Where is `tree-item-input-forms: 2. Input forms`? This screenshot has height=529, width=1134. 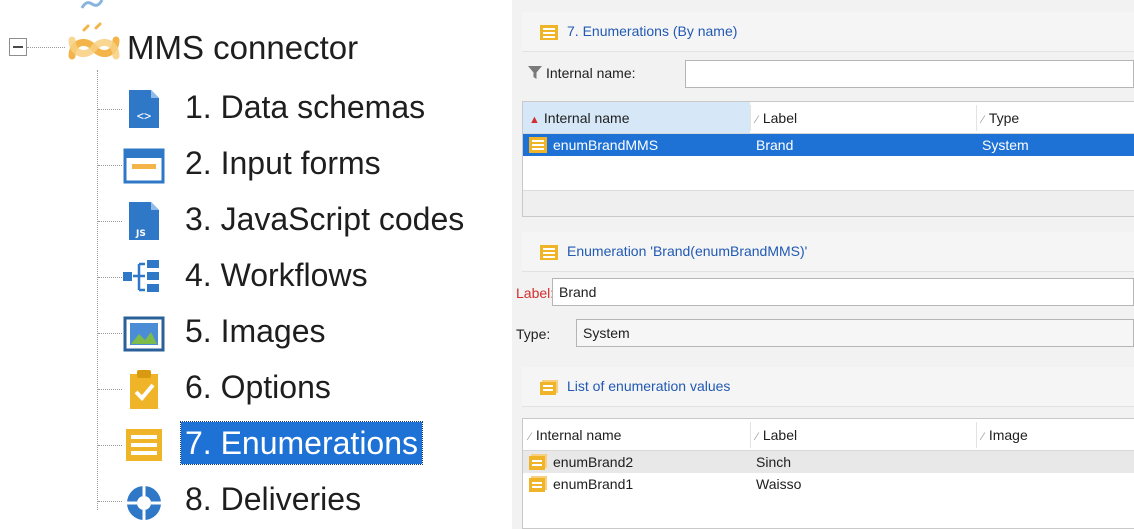 tree-item-input-forms: 2. Input forms is located at coordinates (305, 163).